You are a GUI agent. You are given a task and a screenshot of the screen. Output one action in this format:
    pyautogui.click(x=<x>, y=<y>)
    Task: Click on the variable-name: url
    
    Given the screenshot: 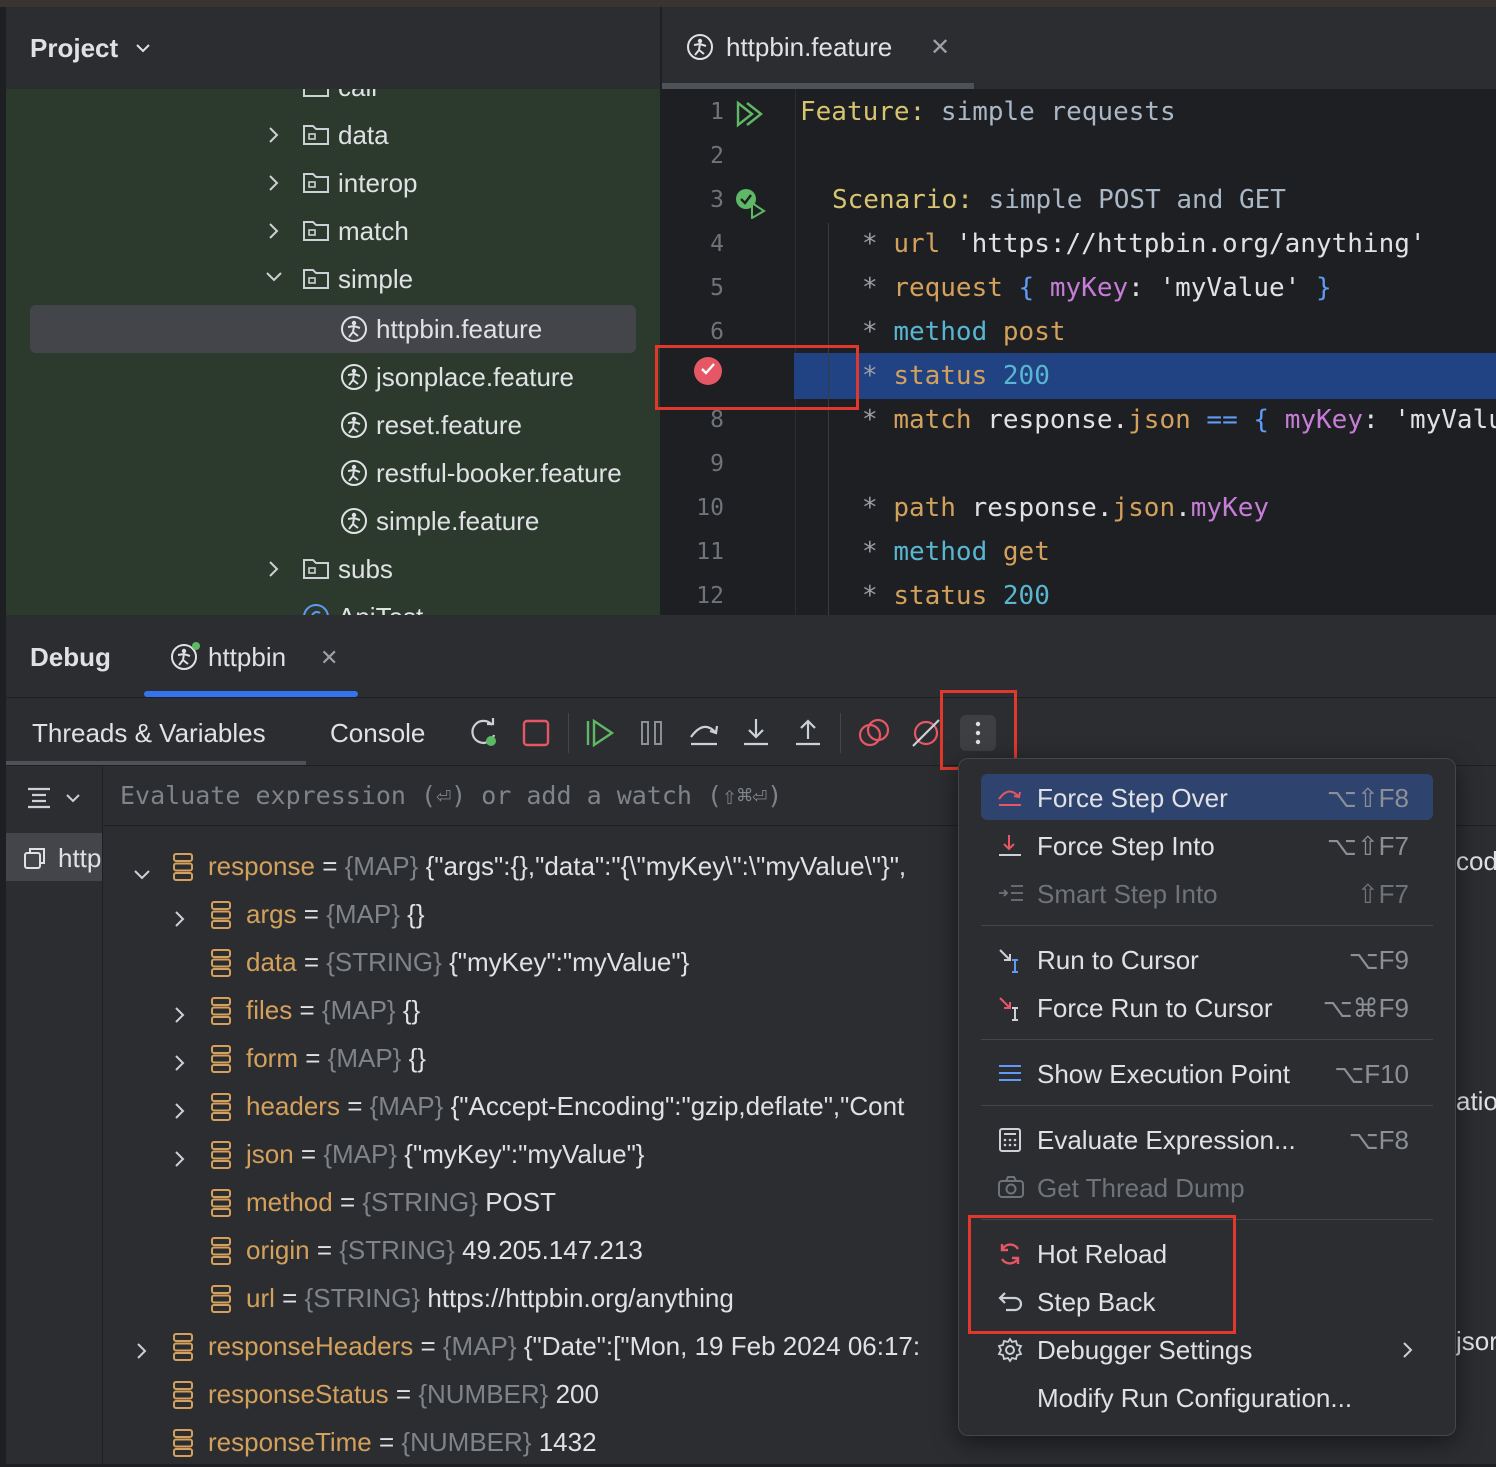 What is the action you would take?
    pyautogui.click(x=260, y=1298)
    